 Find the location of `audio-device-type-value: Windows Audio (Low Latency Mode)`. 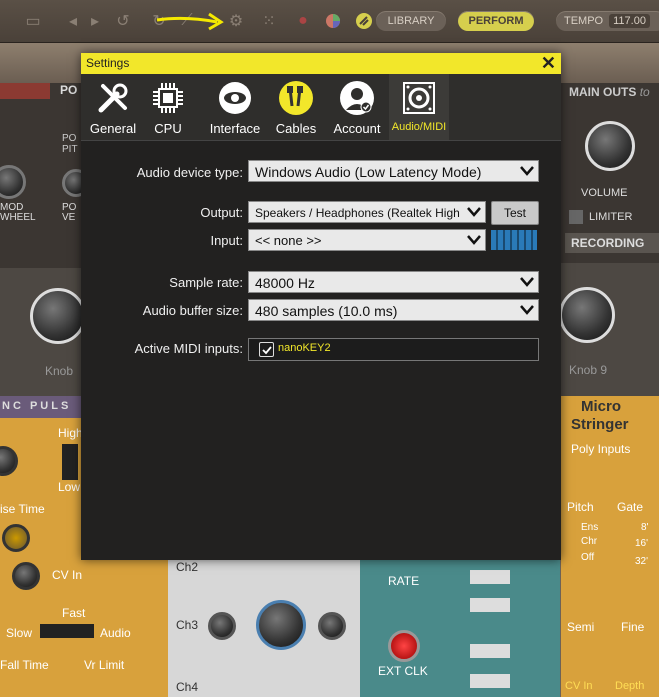

audio-device-type-value: Windows Audio (Low Latency Mode) is located at coordinates (368, 172).